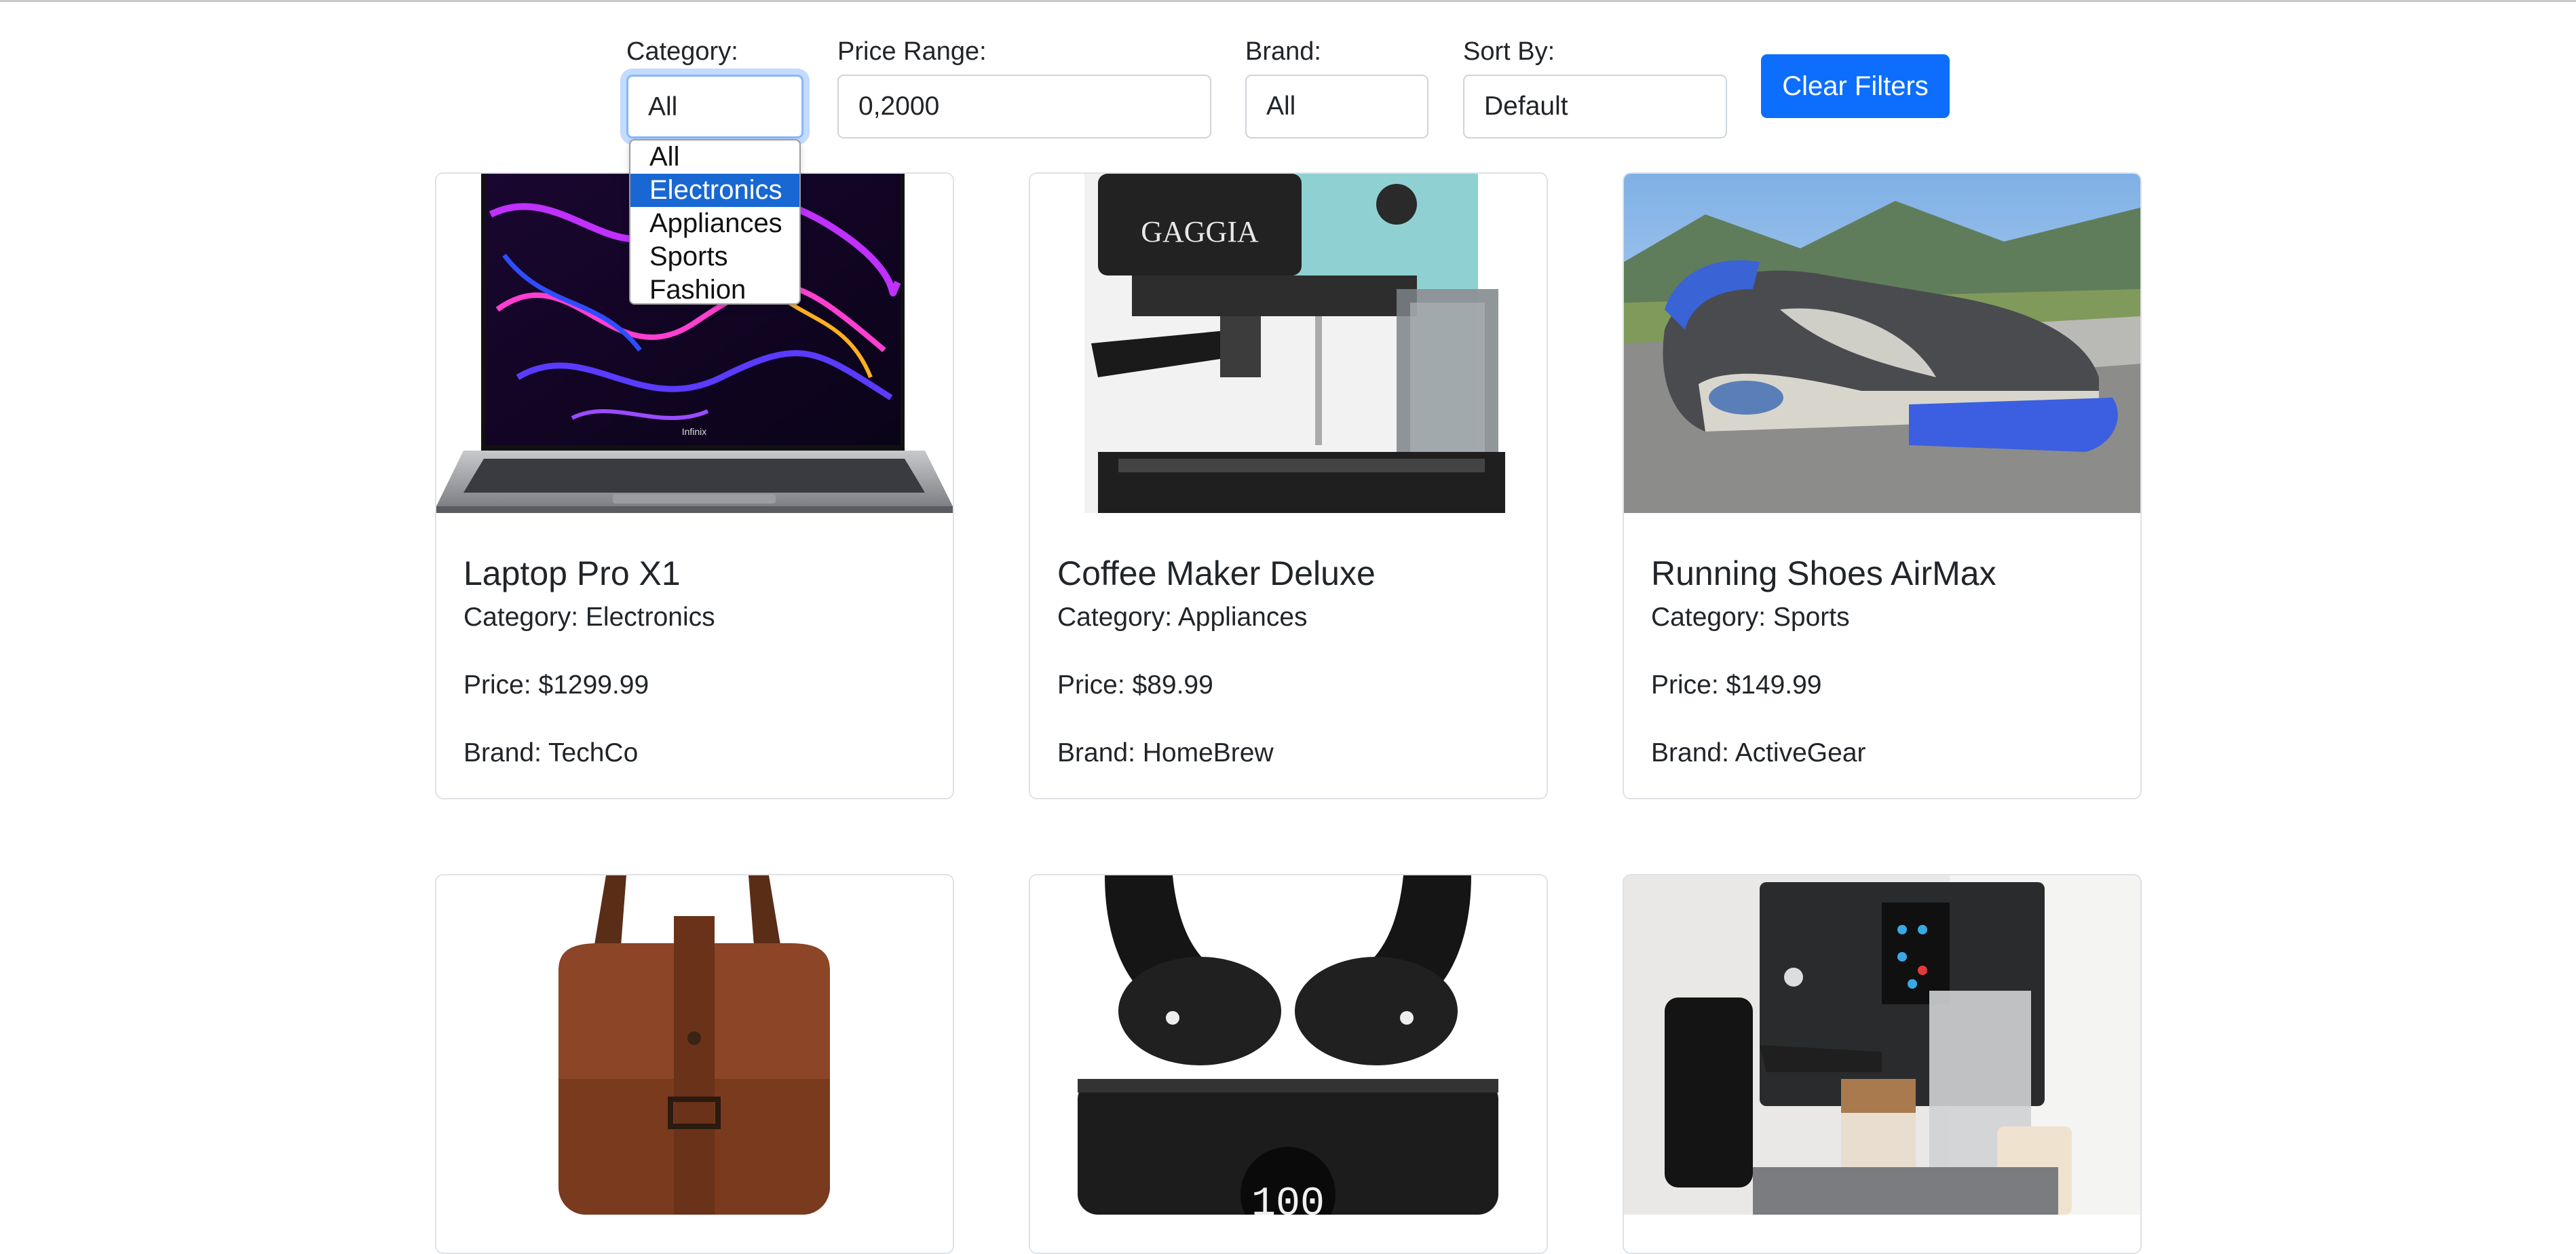  Describe the element at coordinates (1135, 685) in the screenshot. I see `product-price: Price: $89.99` at that location.